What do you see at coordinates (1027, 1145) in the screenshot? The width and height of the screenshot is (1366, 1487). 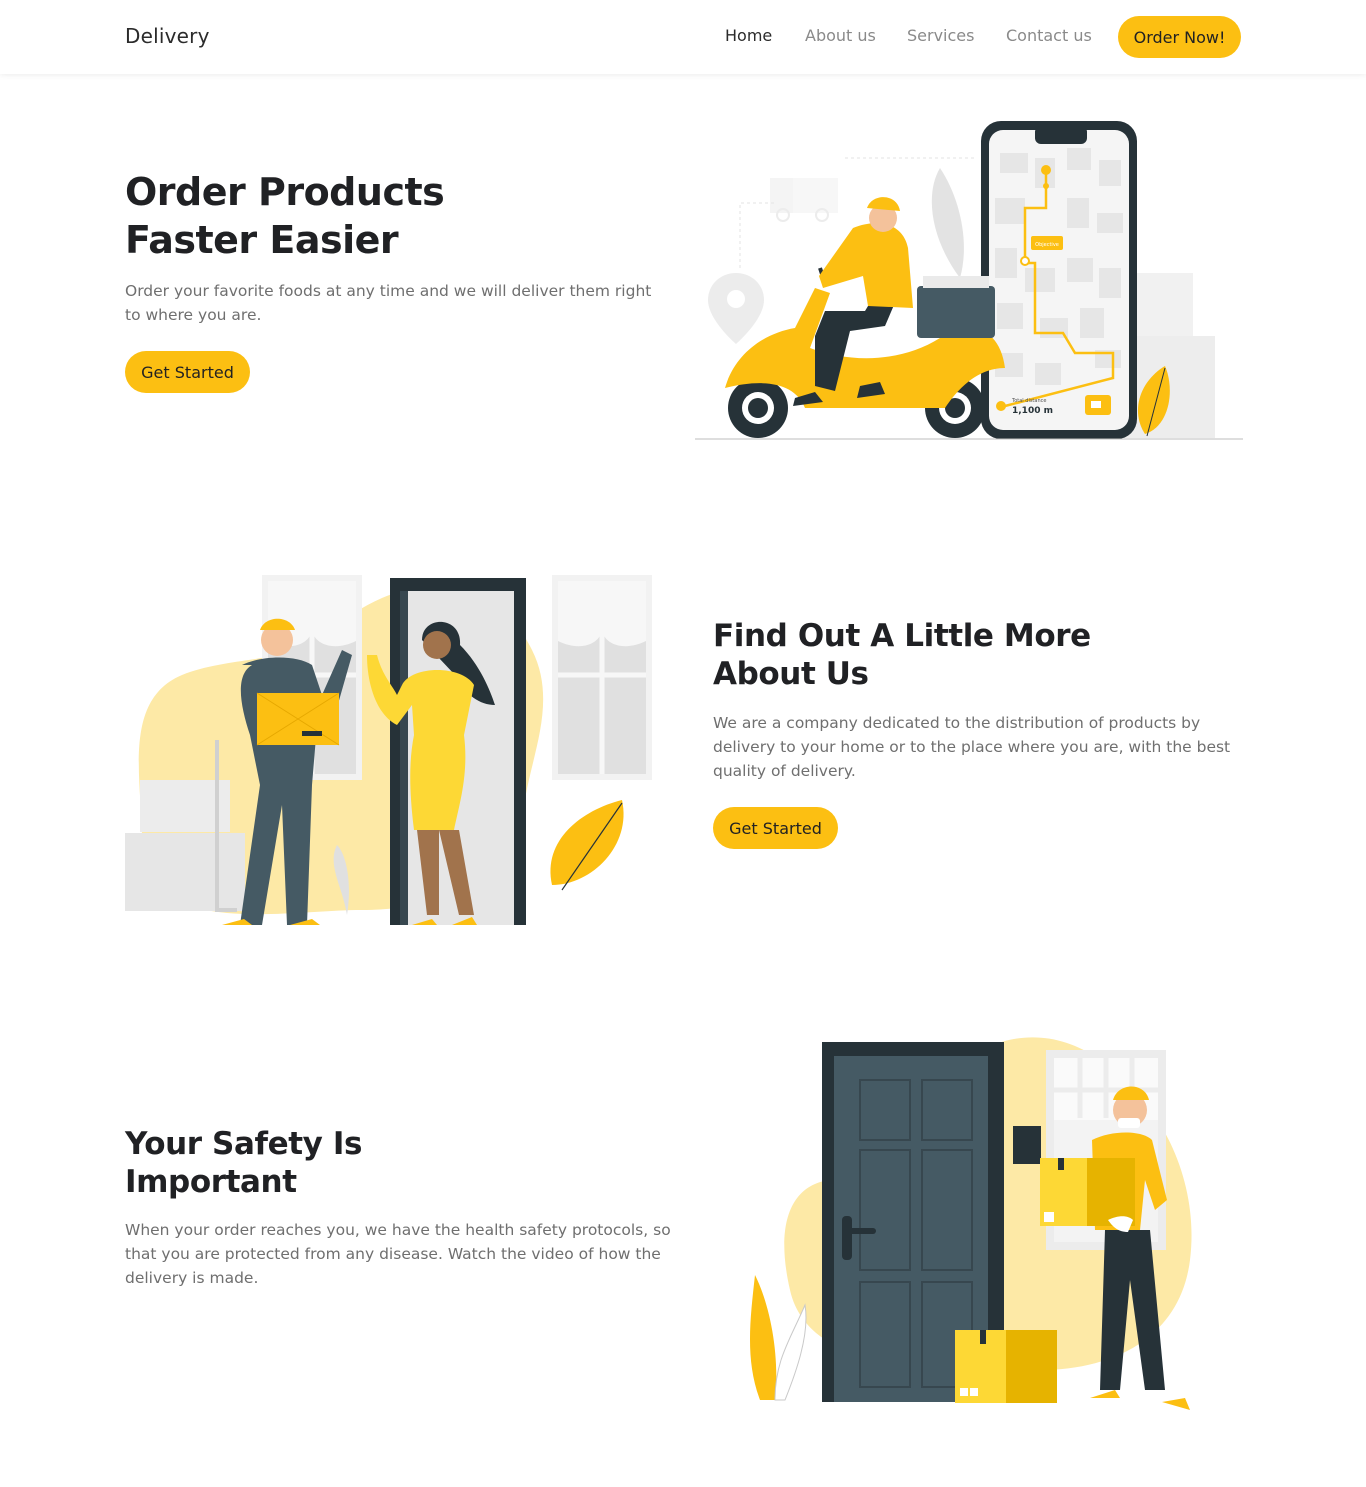 I see `intercom-icon` at bounding box center [1027, 1145].